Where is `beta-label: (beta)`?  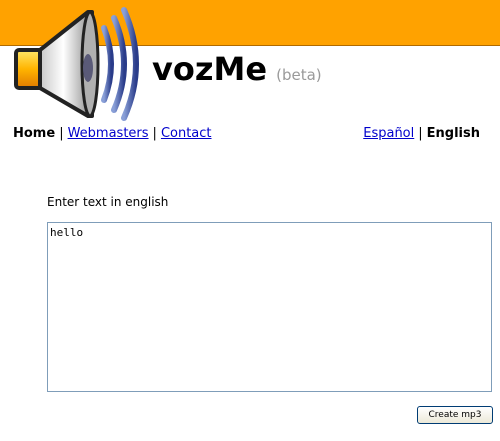 beta-label: (beta) is located at coordinates (299, 75).